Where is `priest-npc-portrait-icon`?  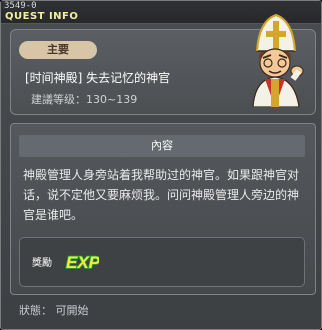
priest-npc-portrait-icon is located at coordinates (278, 60).